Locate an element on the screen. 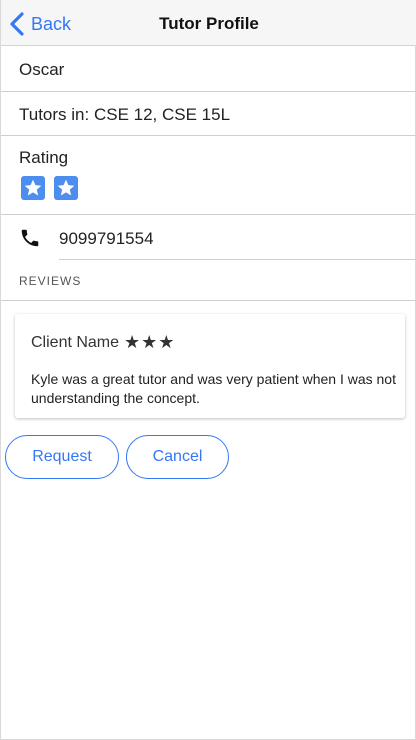 The image size is (416, 740). tutor-courses: Tutors in: CSE 12, CSE 15L is located at coordinates (125, 114).